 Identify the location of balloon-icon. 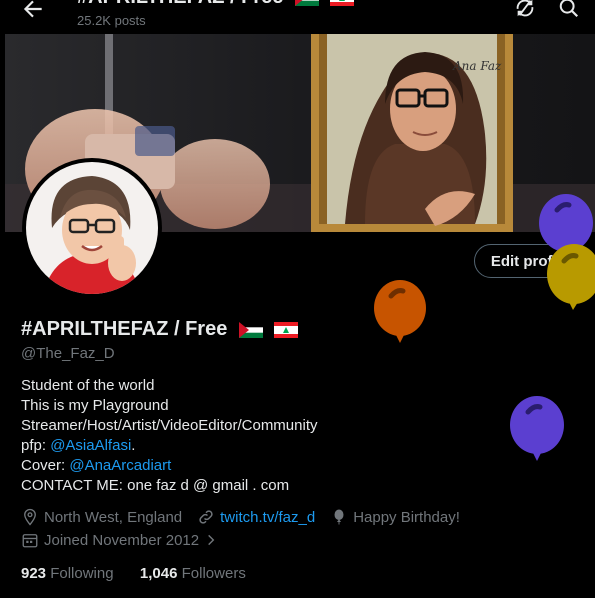
(339, 517).